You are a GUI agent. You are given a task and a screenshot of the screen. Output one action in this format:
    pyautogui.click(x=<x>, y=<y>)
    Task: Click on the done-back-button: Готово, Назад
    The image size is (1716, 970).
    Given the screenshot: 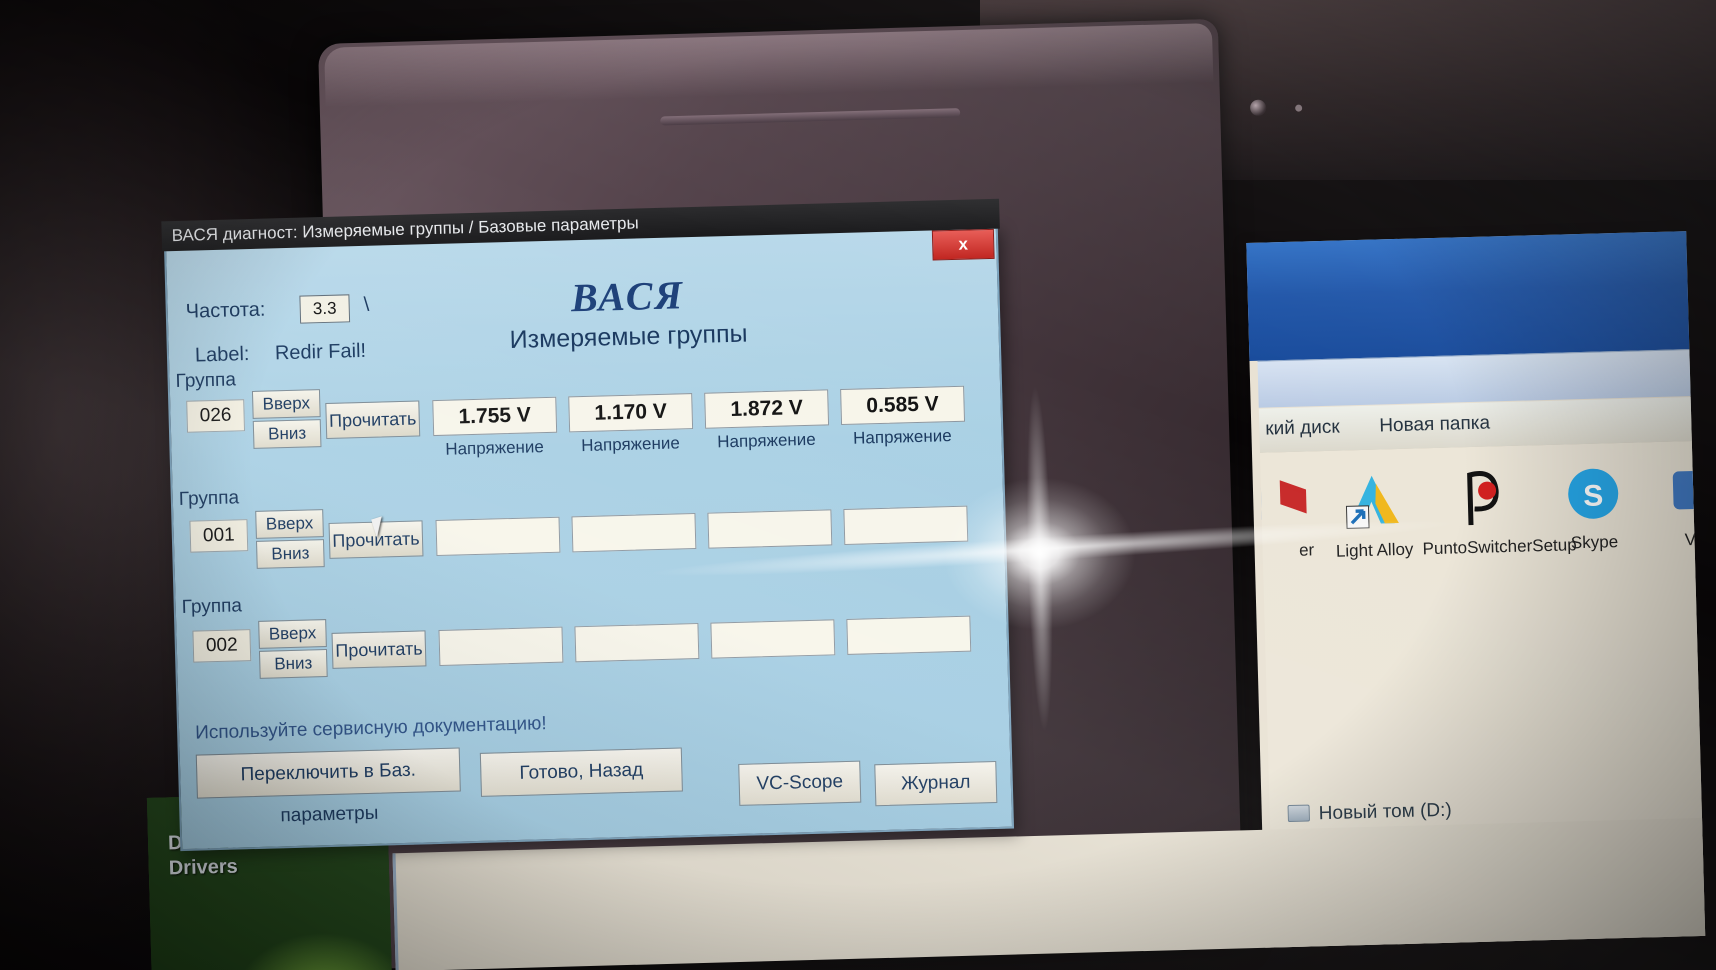 What is the action you would take?
    pyautogui.click(x=581, y=772)
    